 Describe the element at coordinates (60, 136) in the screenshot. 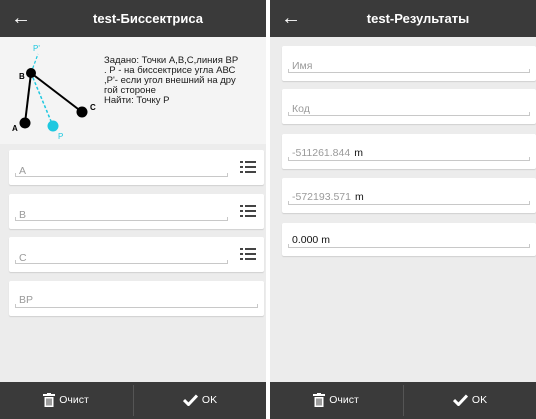

I see `label-P: P` at that location.